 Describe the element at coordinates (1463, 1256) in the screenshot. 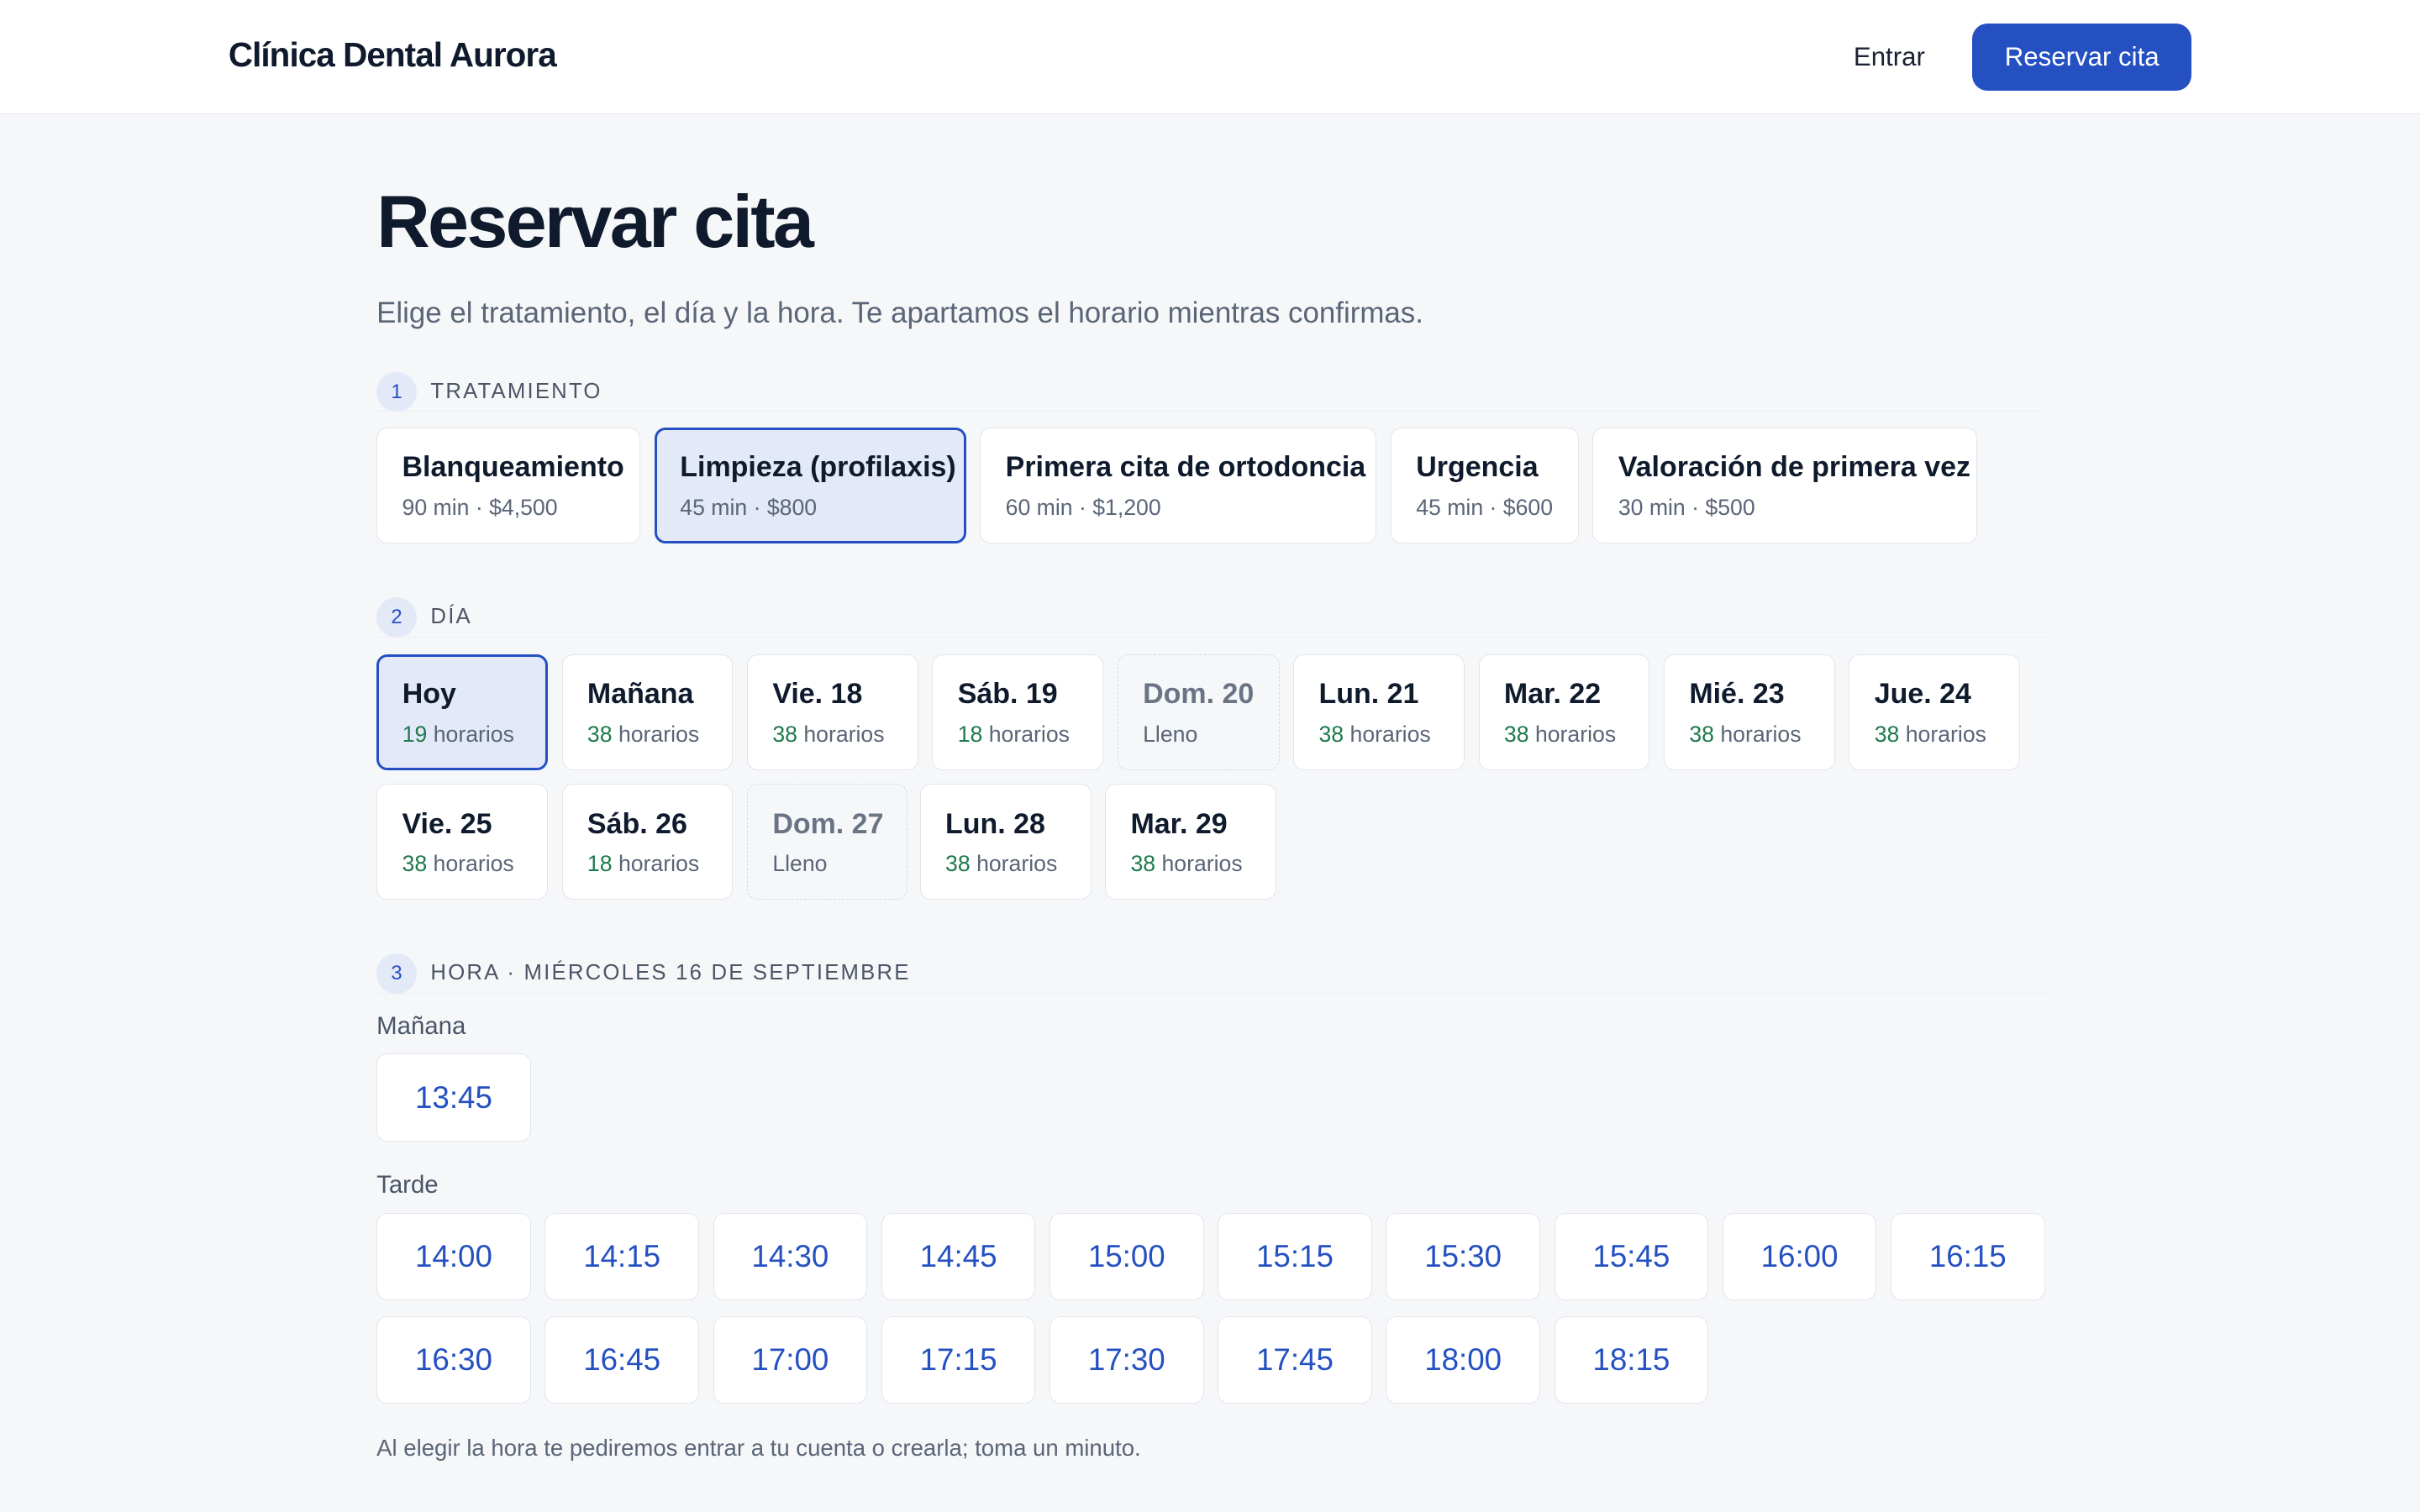

I see `time-slot-button: 15:30` at that location.